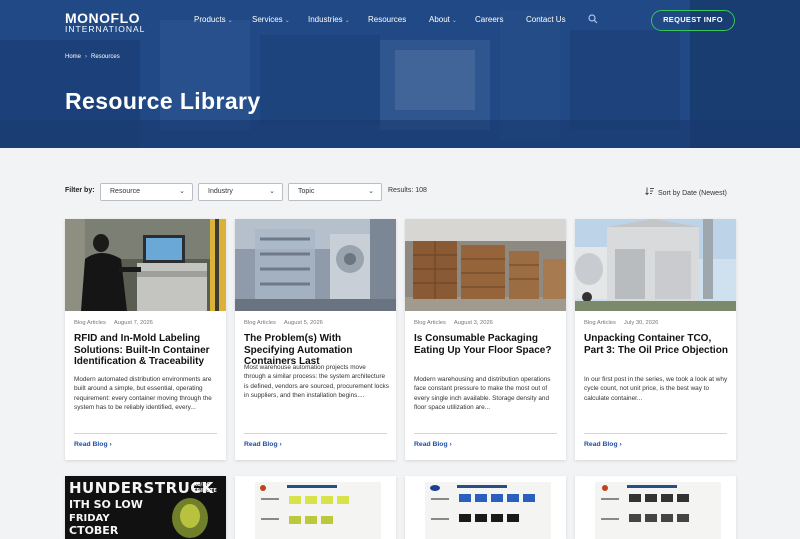 Image resolution: width=800 pixels, height=539 pixels. Describe the element at coordinates (240, 192) in the screenshot. I see `industry-select: Industry ⌄` at that location.